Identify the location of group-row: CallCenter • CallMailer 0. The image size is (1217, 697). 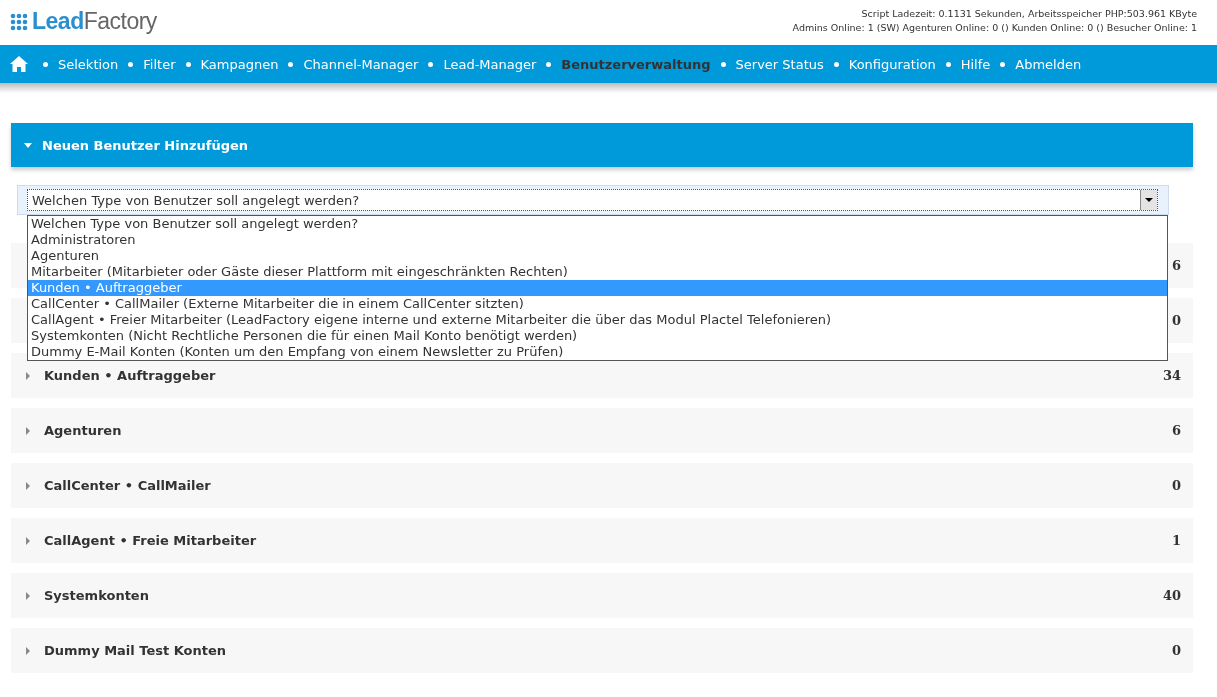
(602, 485).